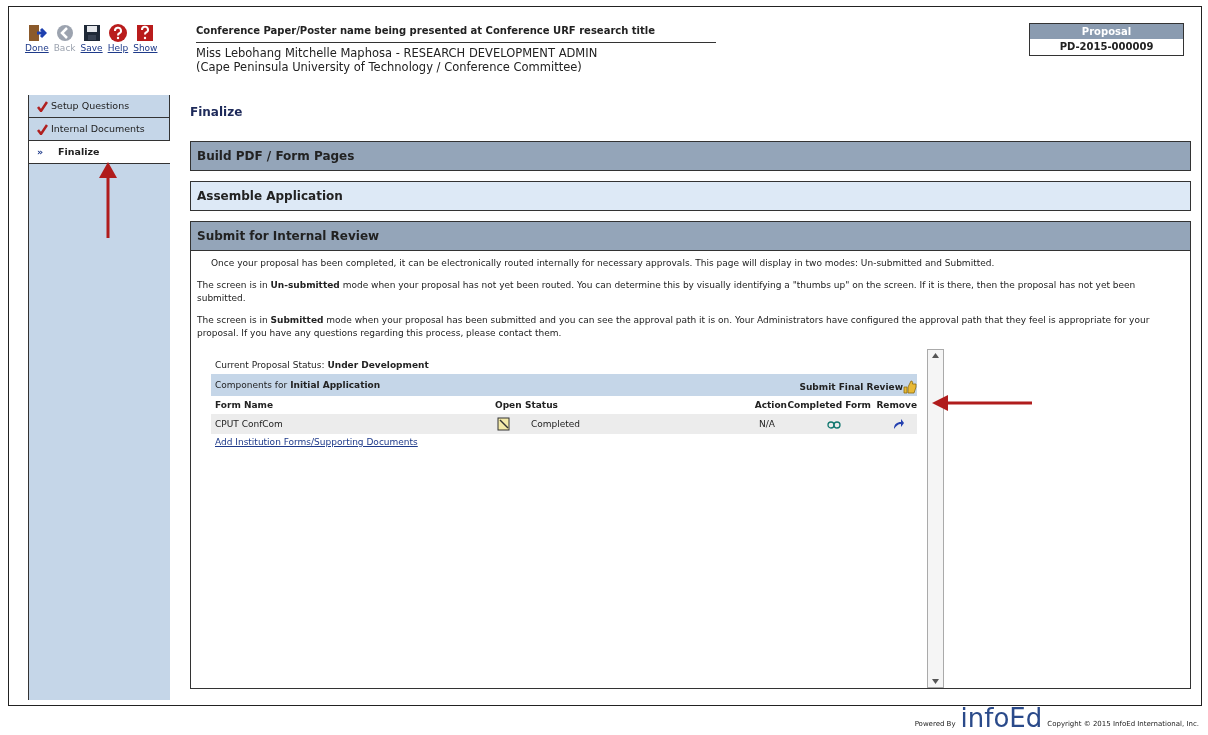 This screenshot has width=1208, height=735. What do you see at coordinates (117, 33) in the screenshot?
I see `help-icon` at bounding box center [117, 33].